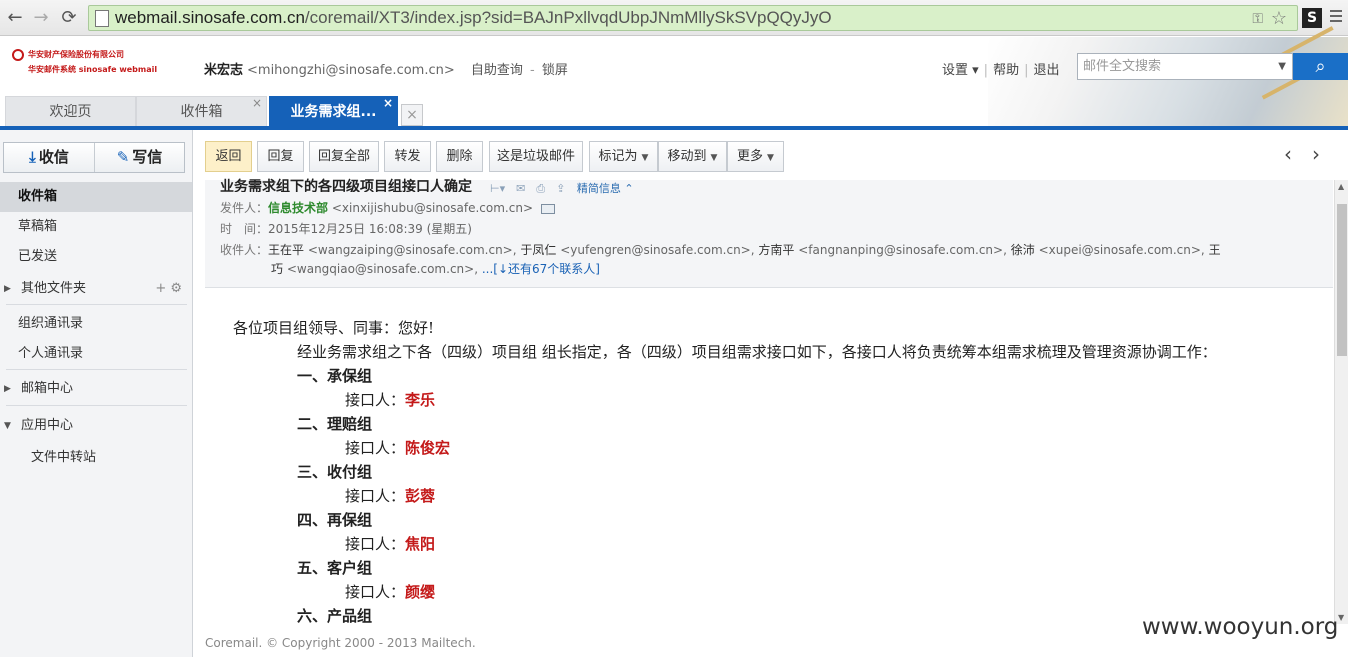 This screenshot has height=657, width=1348. I want to click on reply-all-button: 回复全部, so click(344, 156).